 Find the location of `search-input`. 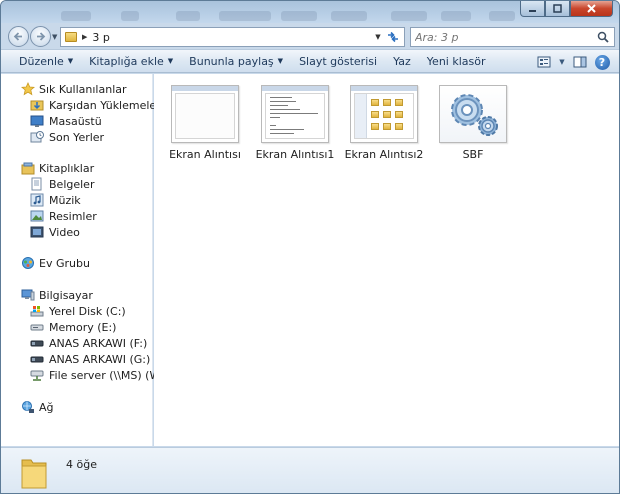

search-input is located at coordinates (502, 37).